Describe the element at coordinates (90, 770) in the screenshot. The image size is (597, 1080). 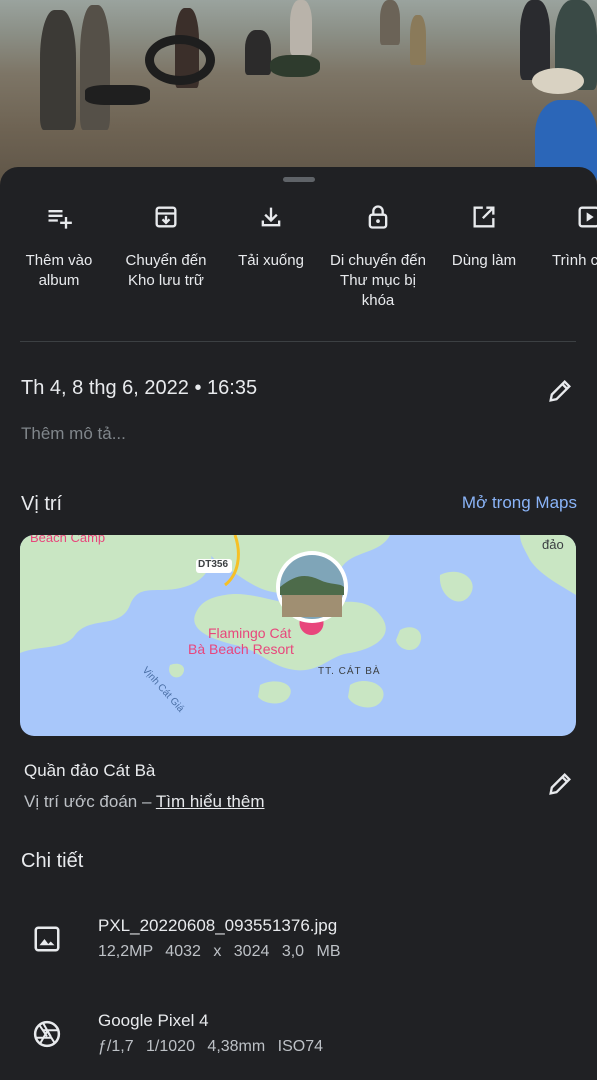
I see `place-name: Quần đảo Cát Bà` at that location.